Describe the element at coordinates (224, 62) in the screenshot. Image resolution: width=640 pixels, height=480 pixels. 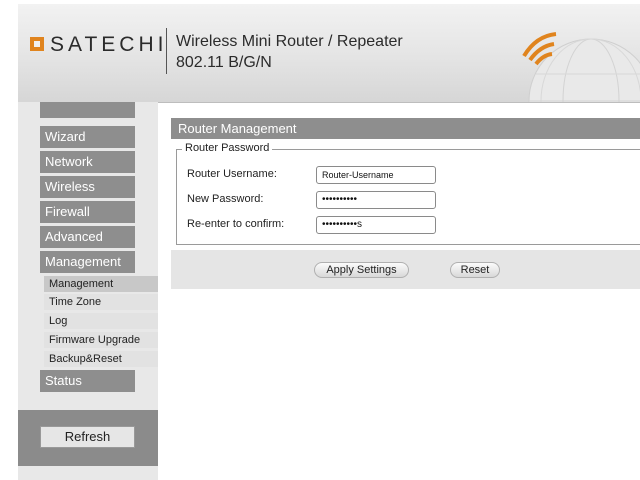
I see `product-standard: 802.11 B/G/N` at that location.